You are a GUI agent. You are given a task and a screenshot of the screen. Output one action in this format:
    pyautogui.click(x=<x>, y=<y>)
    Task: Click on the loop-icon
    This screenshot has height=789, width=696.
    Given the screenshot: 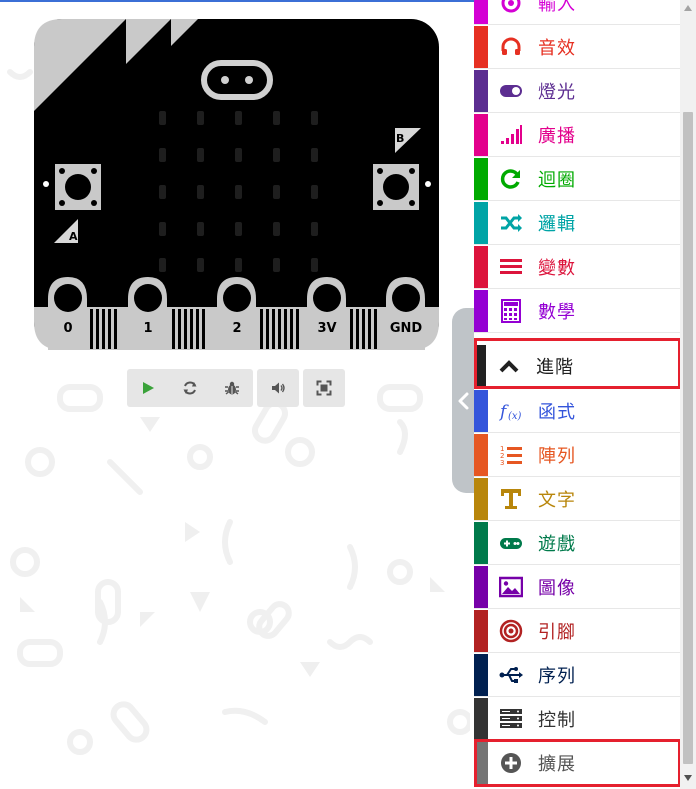 What is the action you would take?
    pyautogui.click(x=511, y=179)
    